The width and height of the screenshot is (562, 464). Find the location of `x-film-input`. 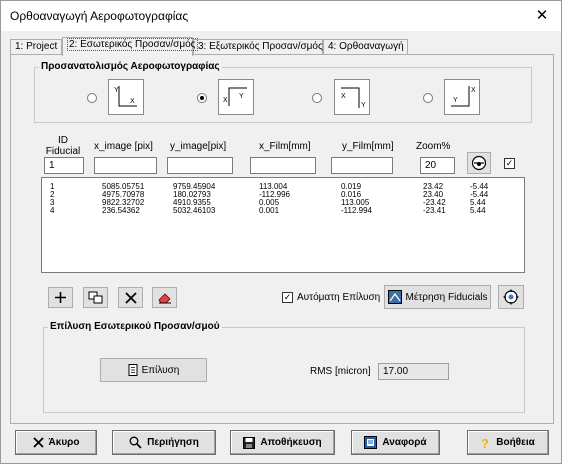

x-film-input is located at coordinates (283, 165).